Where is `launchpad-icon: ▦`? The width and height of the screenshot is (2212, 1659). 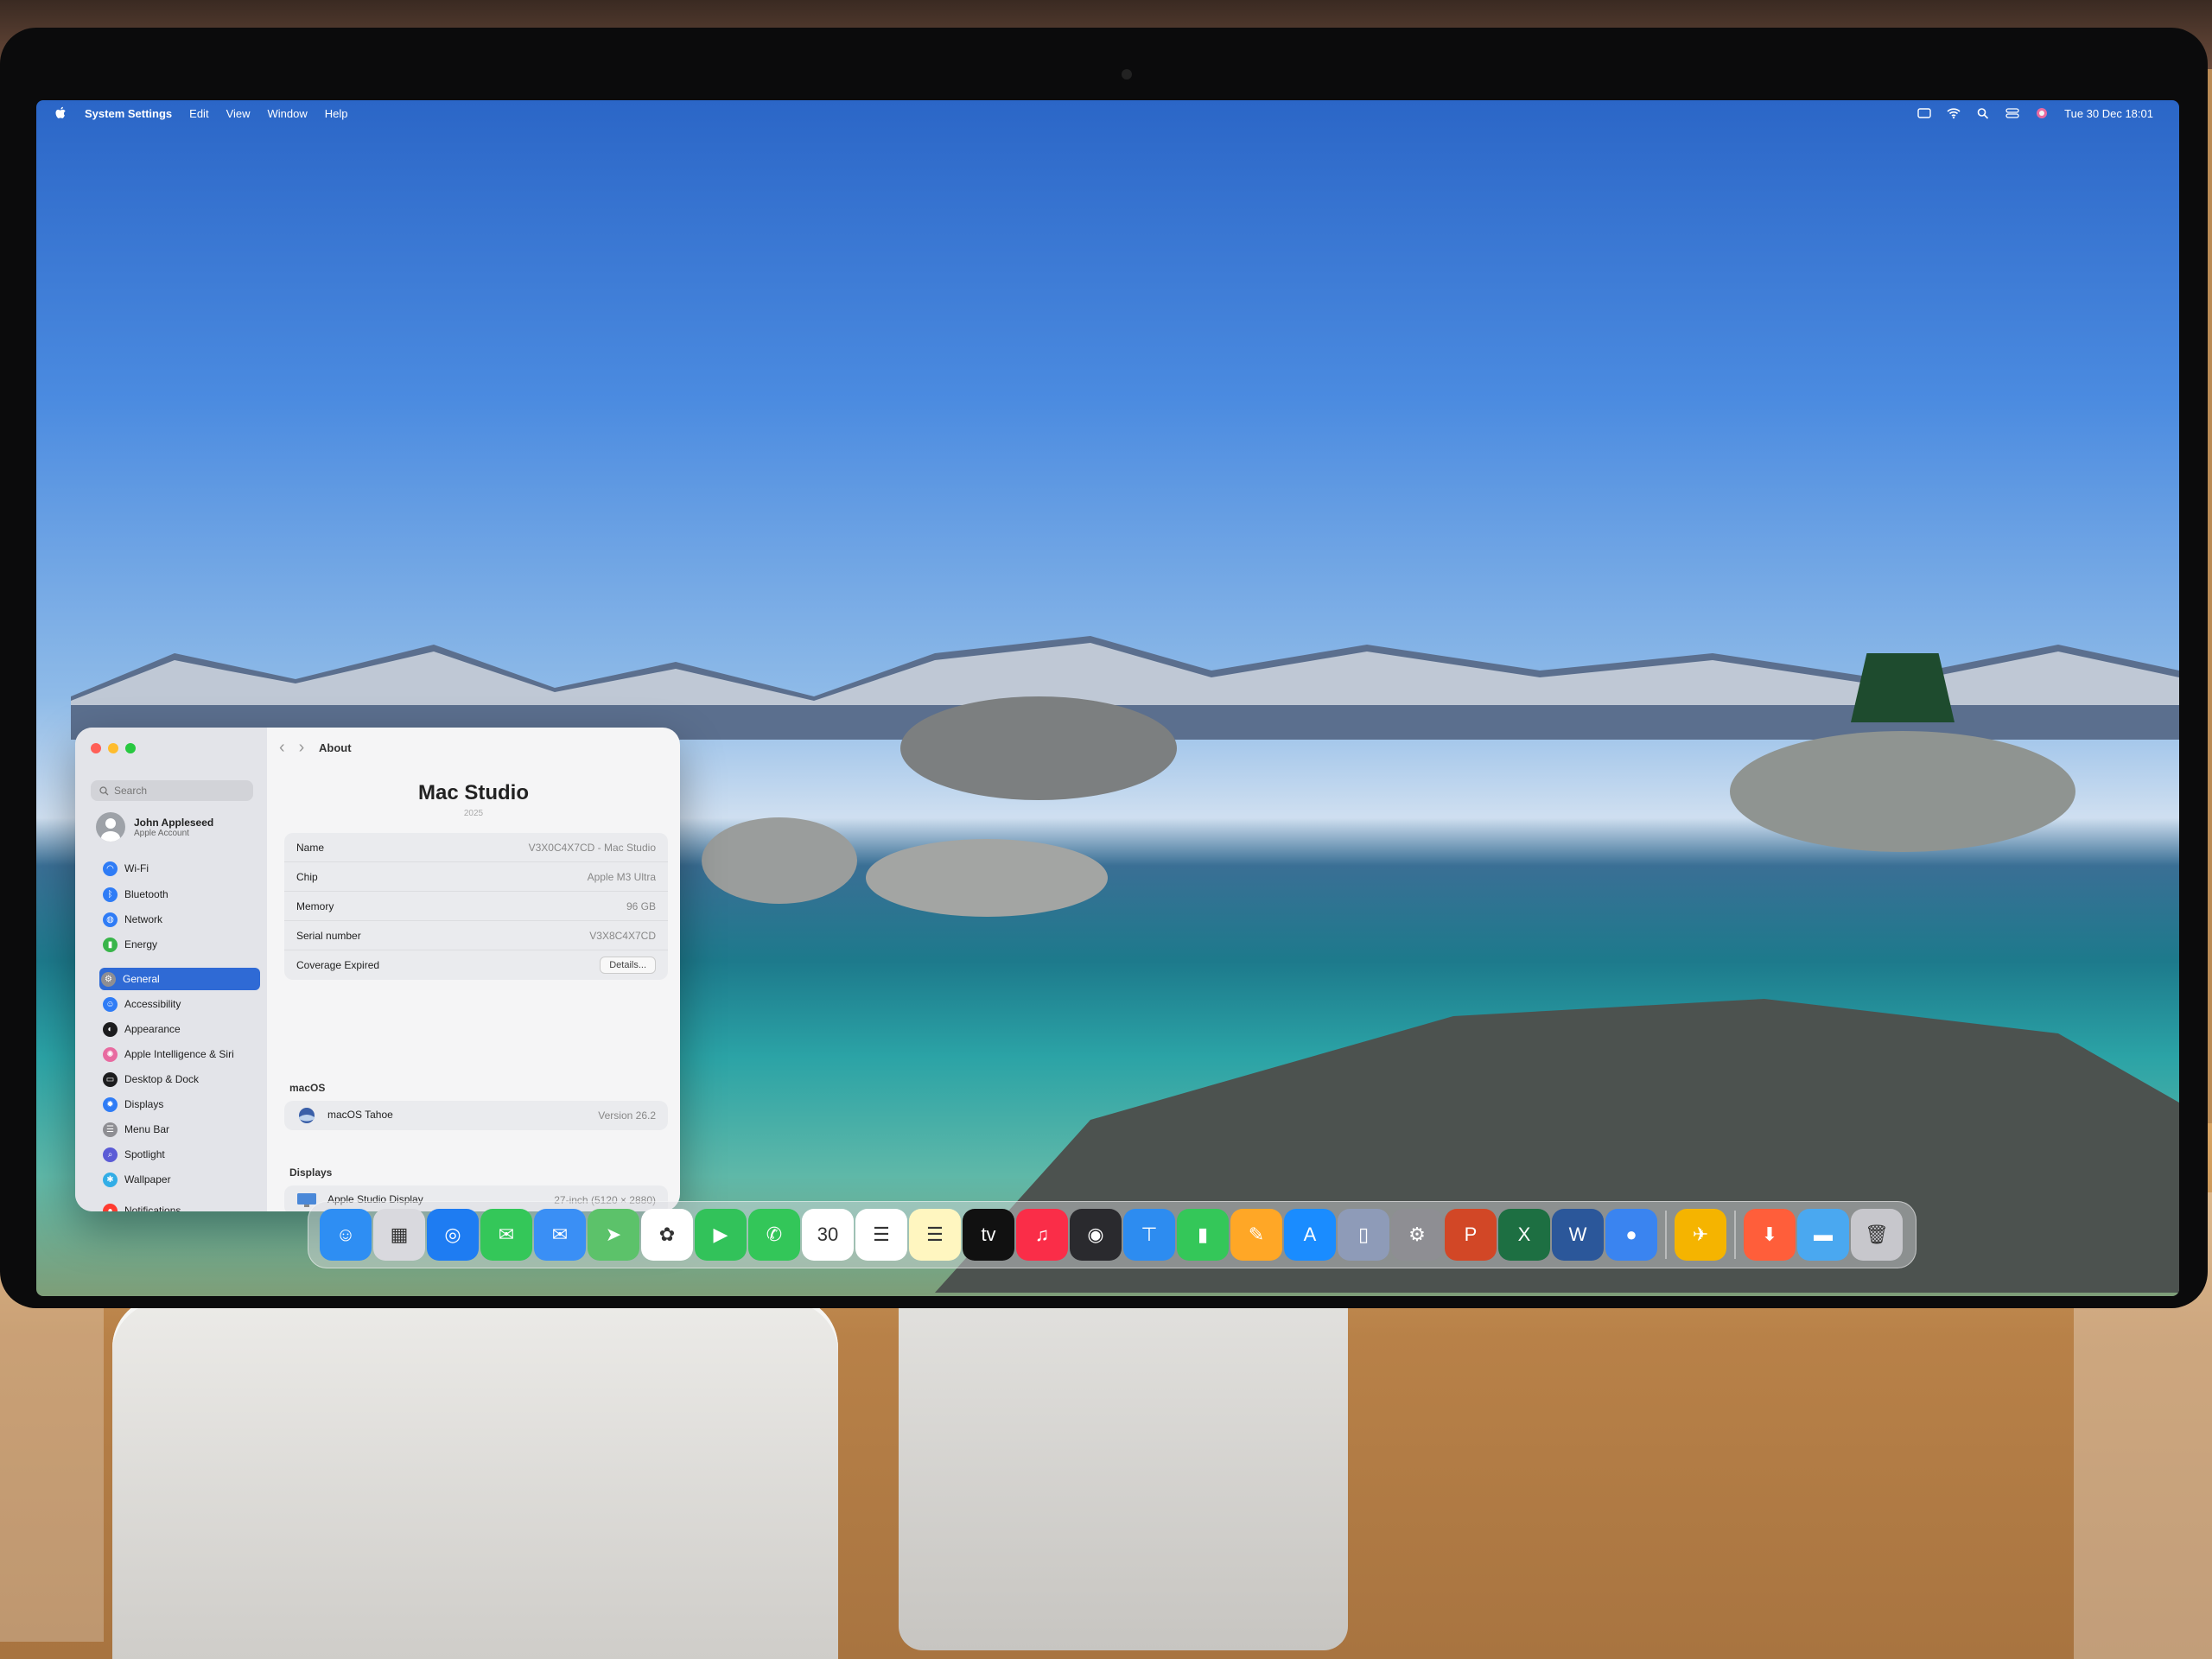
launchpad-icon: ▦ is located at coordinates (399, 1235).